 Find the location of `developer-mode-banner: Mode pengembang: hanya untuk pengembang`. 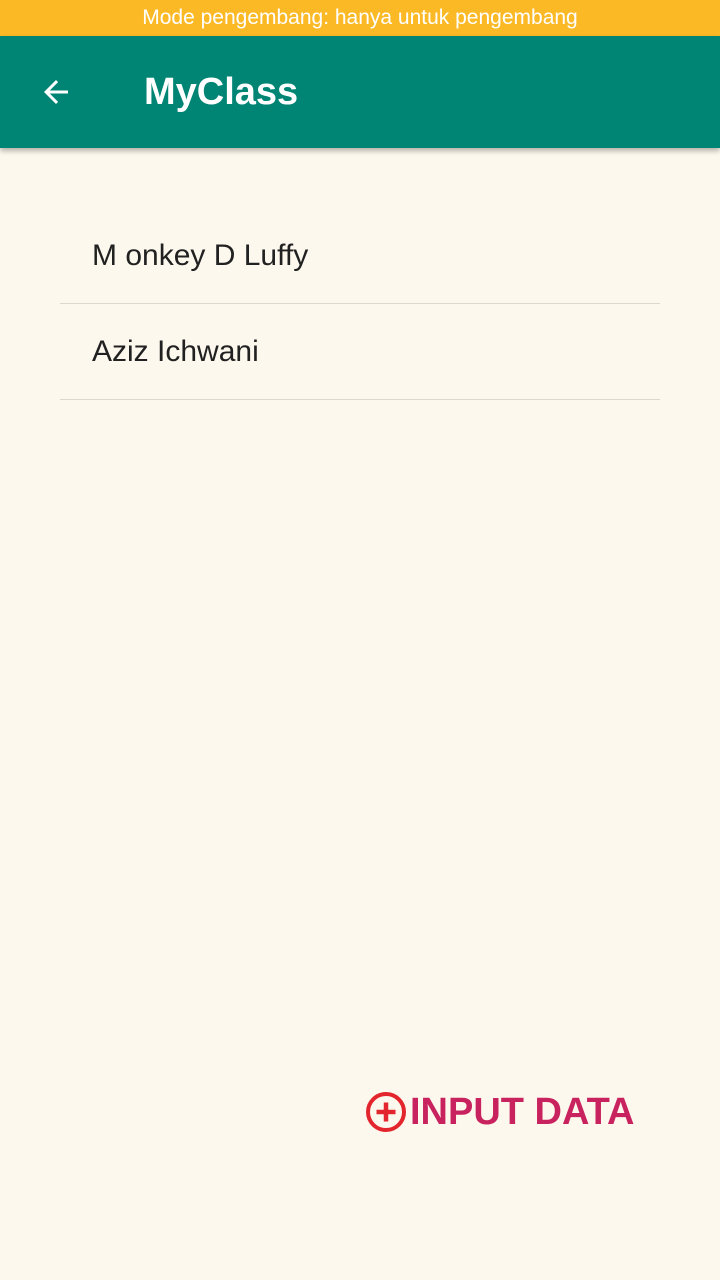

developer-mode-banner: Mode pengembang: hanya untuk pengembang is located at coordinates (360, 18).